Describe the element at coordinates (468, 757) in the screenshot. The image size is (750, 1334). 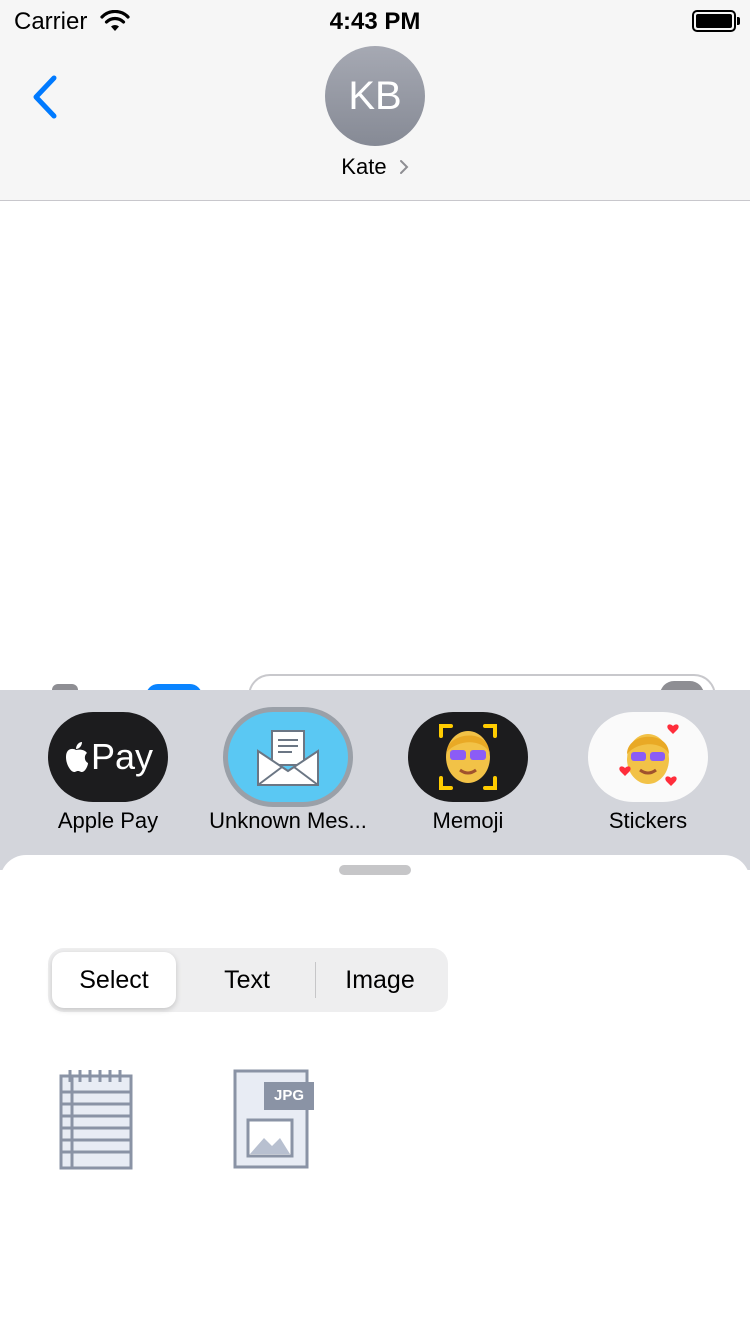
I see `memoji-icon` at that location.